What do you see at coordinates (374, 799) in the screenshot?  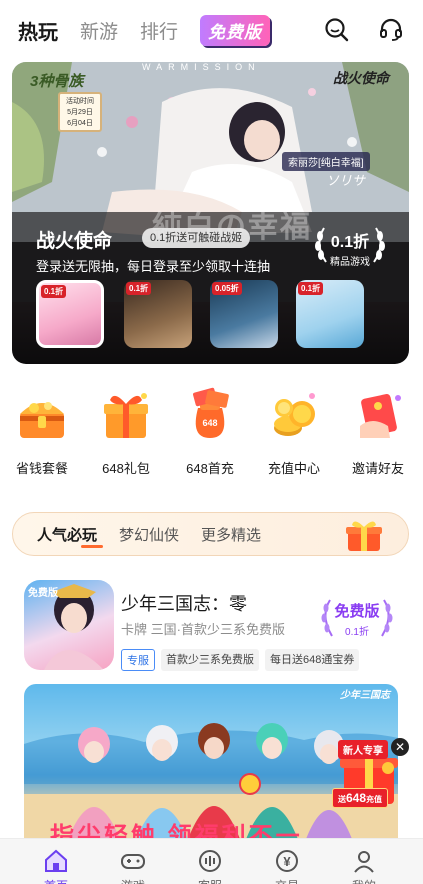 I see `gift-unit: 充值` at bounding box center [374, 799].